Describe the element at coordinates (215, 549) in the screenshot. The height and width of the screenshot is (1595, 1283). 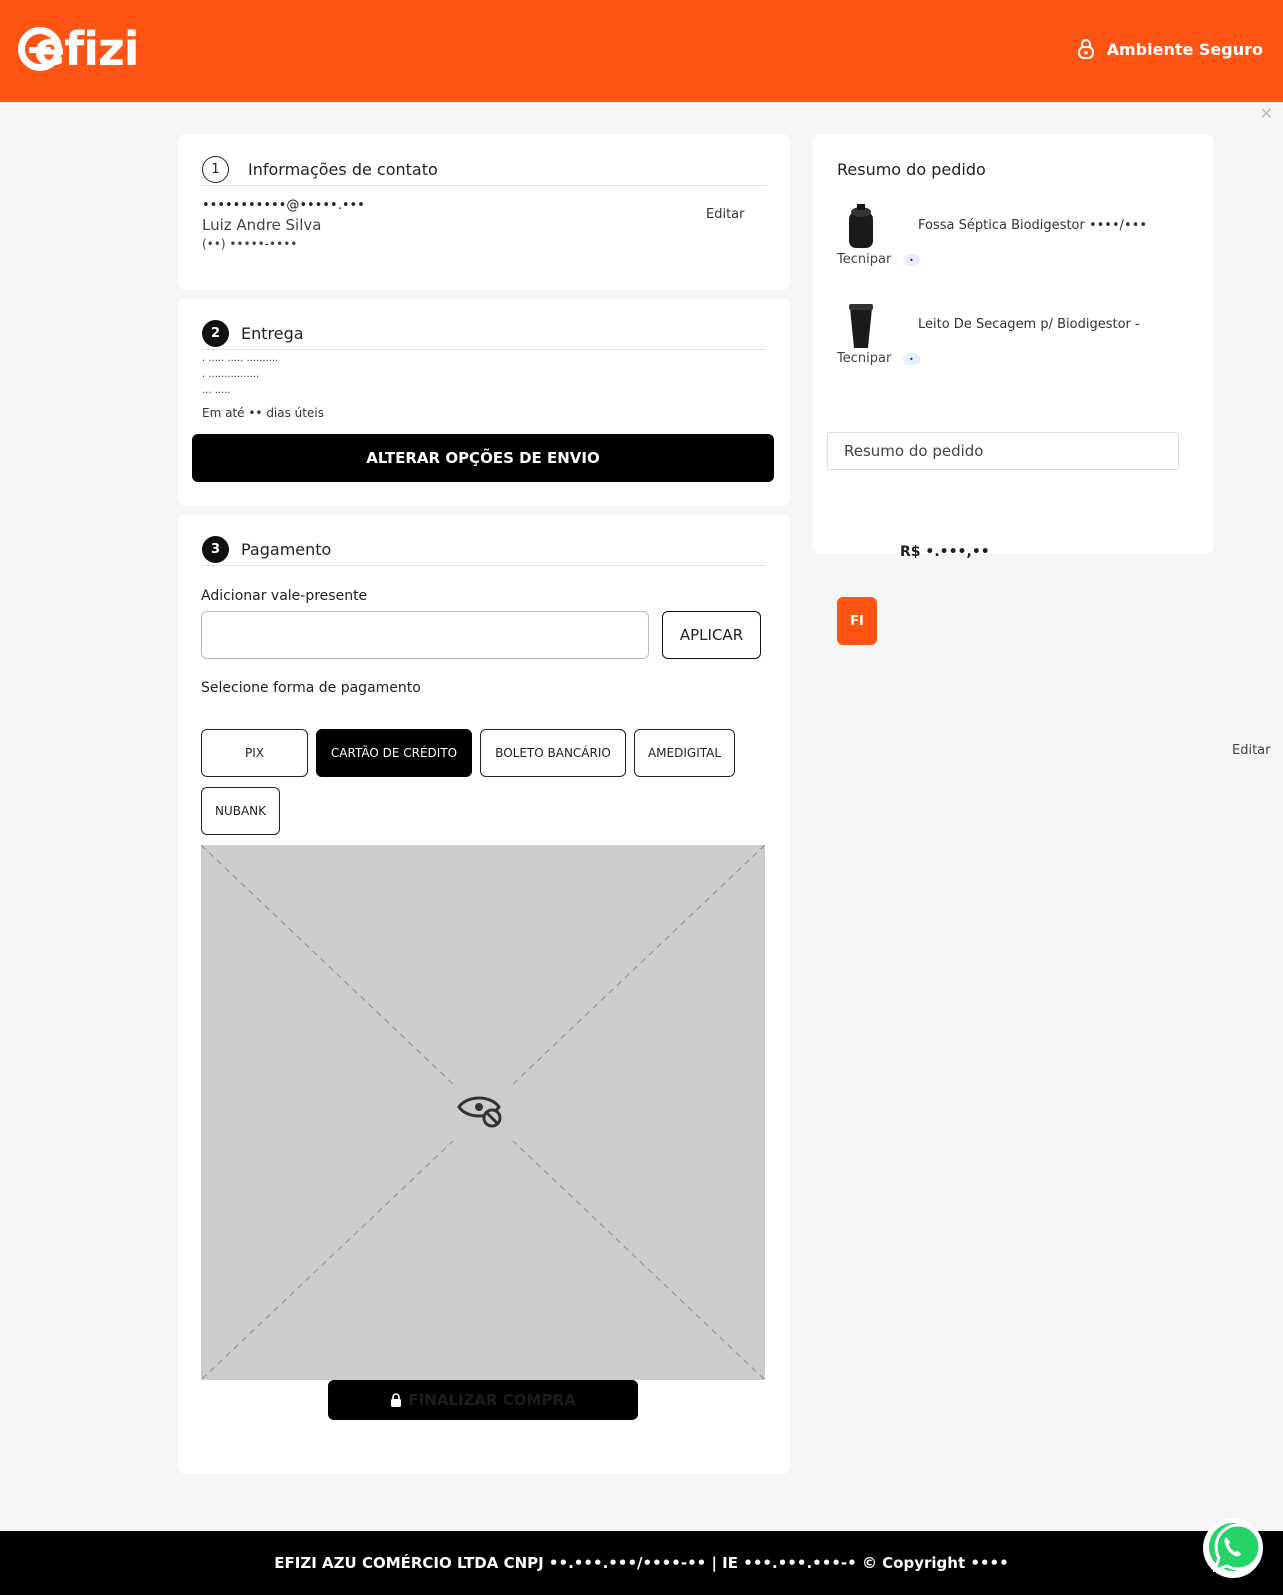
I see `step-number: 3` at that location.